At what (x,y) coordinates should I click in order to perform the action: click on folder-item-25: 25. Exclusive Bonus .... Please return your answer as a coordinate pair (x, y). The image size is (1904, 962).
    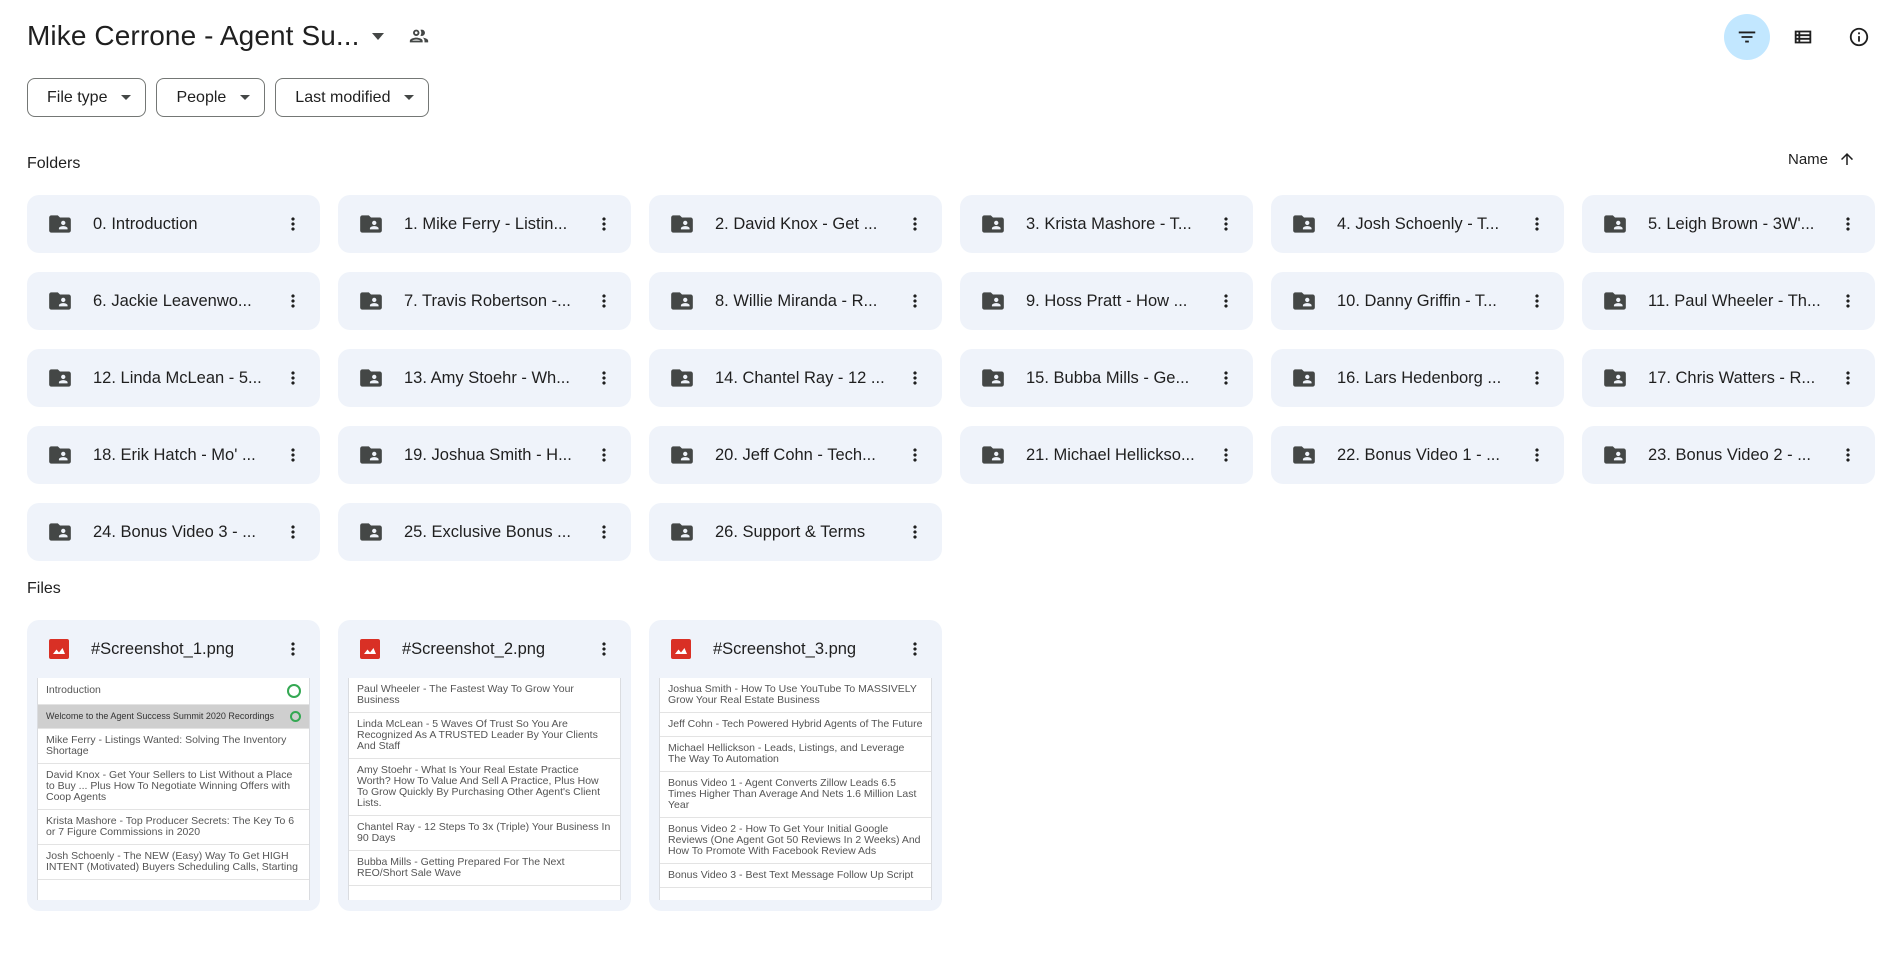
    Looking at the image, I should click on (484, 532).